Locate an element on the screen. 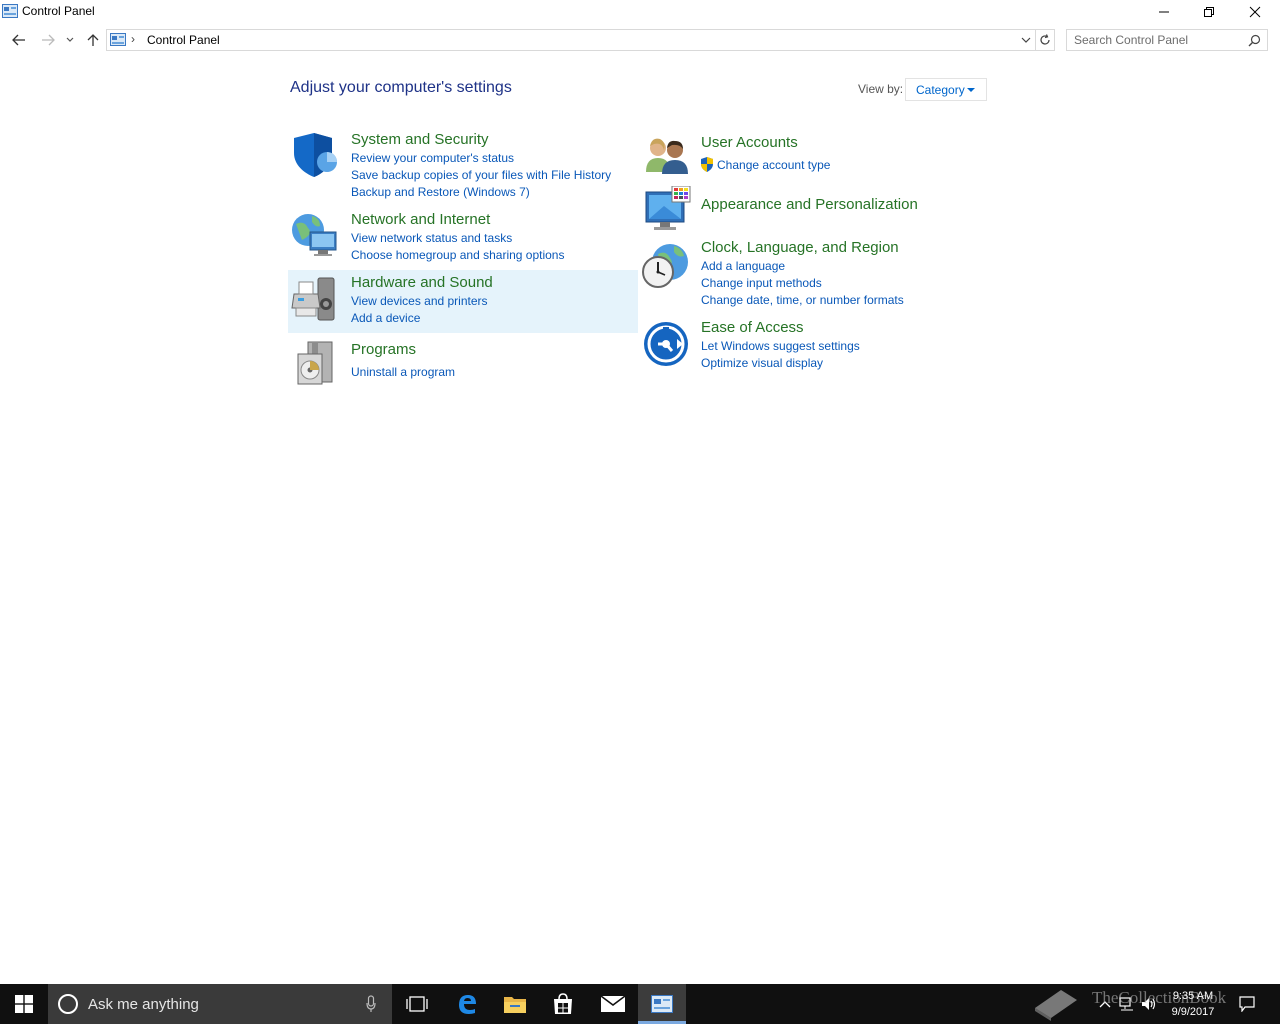  chevron-down-icon is located at coordinates (70, 39).